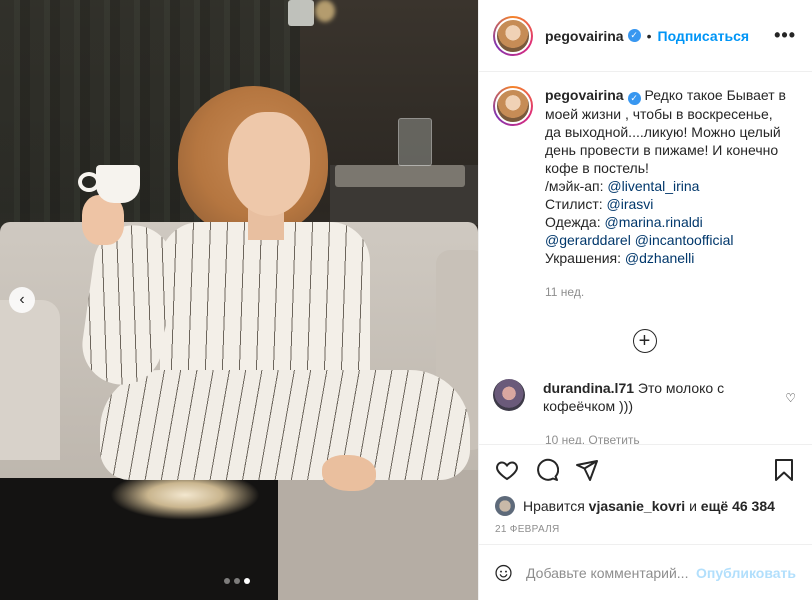  I want to click on chevron-left-icon: ‹, so click(22, 299).